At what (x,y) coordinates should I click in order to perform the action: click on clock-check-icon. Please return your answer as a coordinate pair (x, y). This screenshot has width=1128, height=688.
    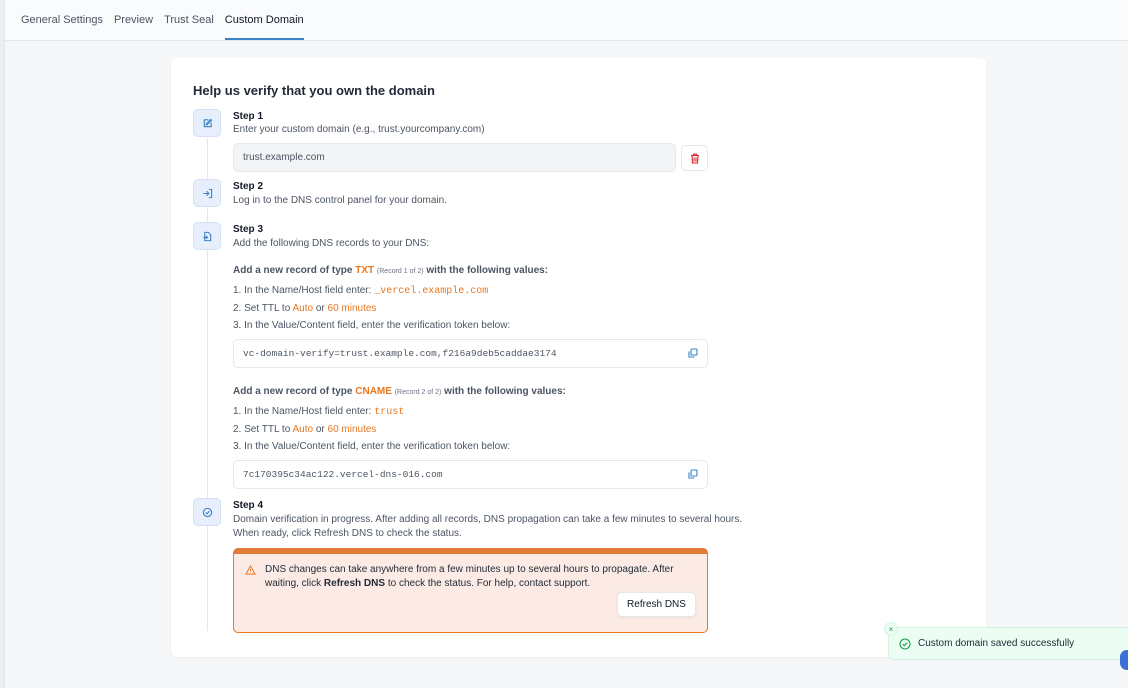
    Looking at the image, I should click on (207, 512).